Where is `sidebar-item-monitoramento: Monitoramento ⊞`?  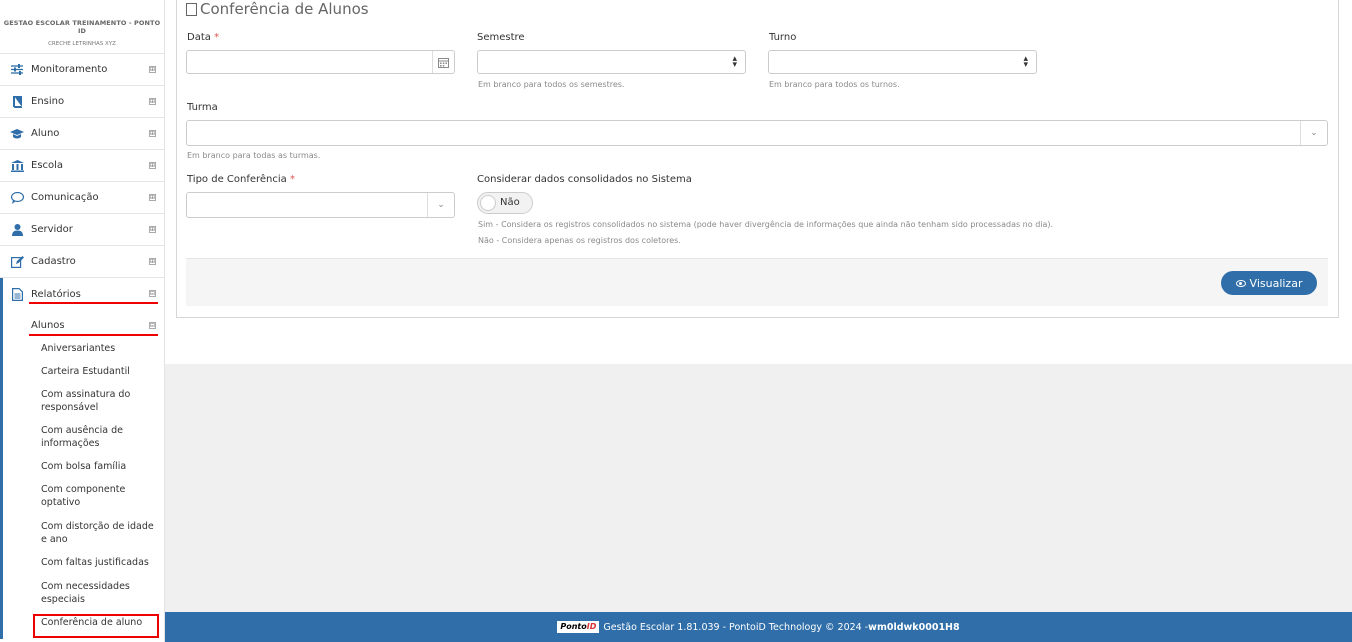
sidebar-item-monitoramento: Monitoramento ⊞ is located at coordinates (82, 70).